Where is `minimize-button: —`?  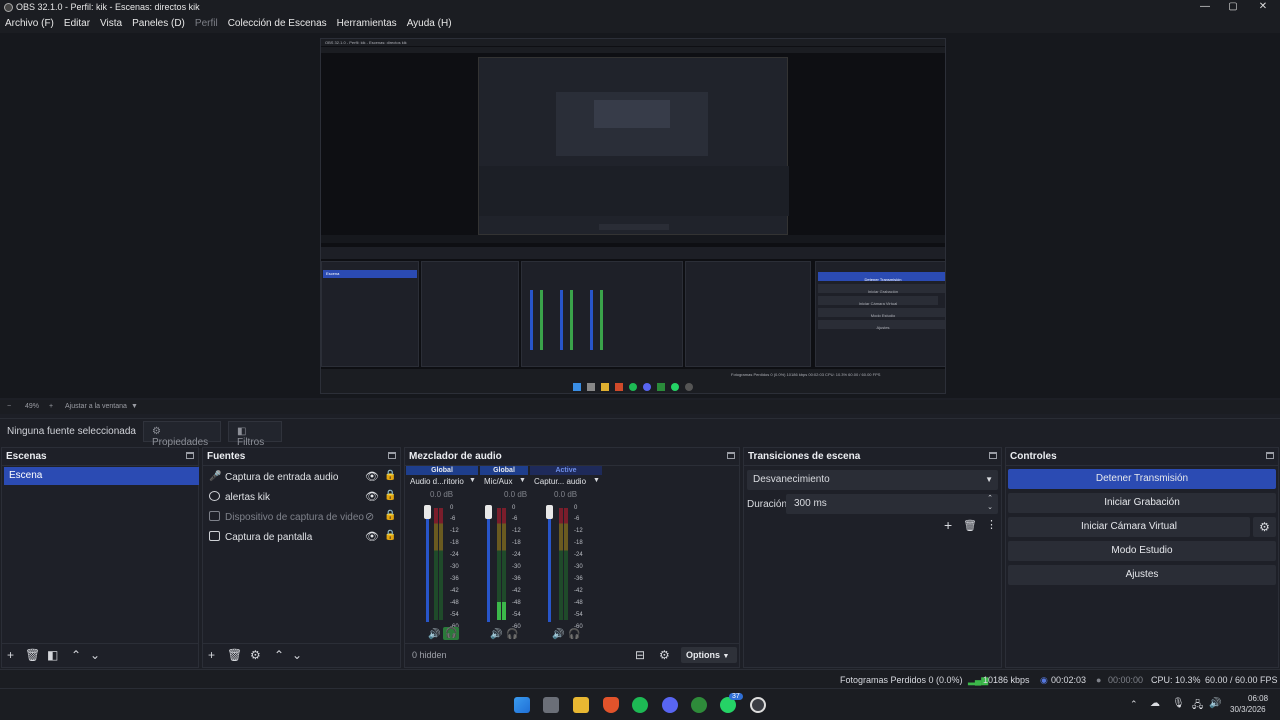
minimize-button: — is located at coordinates (1205, 7).